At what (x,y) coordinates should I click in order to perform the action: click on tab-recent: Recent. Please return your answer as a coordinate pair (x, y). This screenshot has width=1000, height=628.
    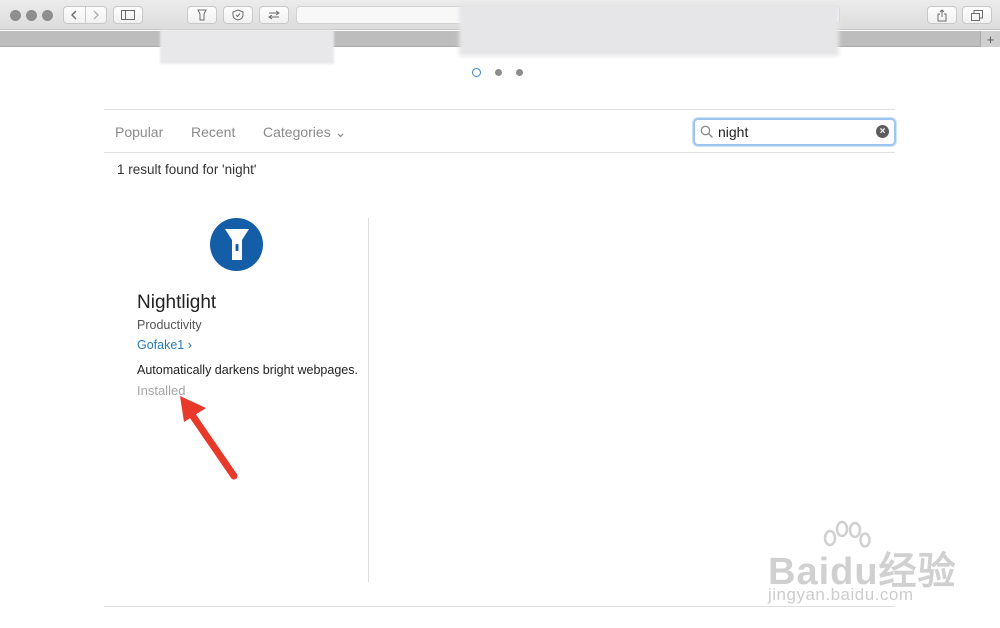
    Looking at the image, I should click on (213, 132).